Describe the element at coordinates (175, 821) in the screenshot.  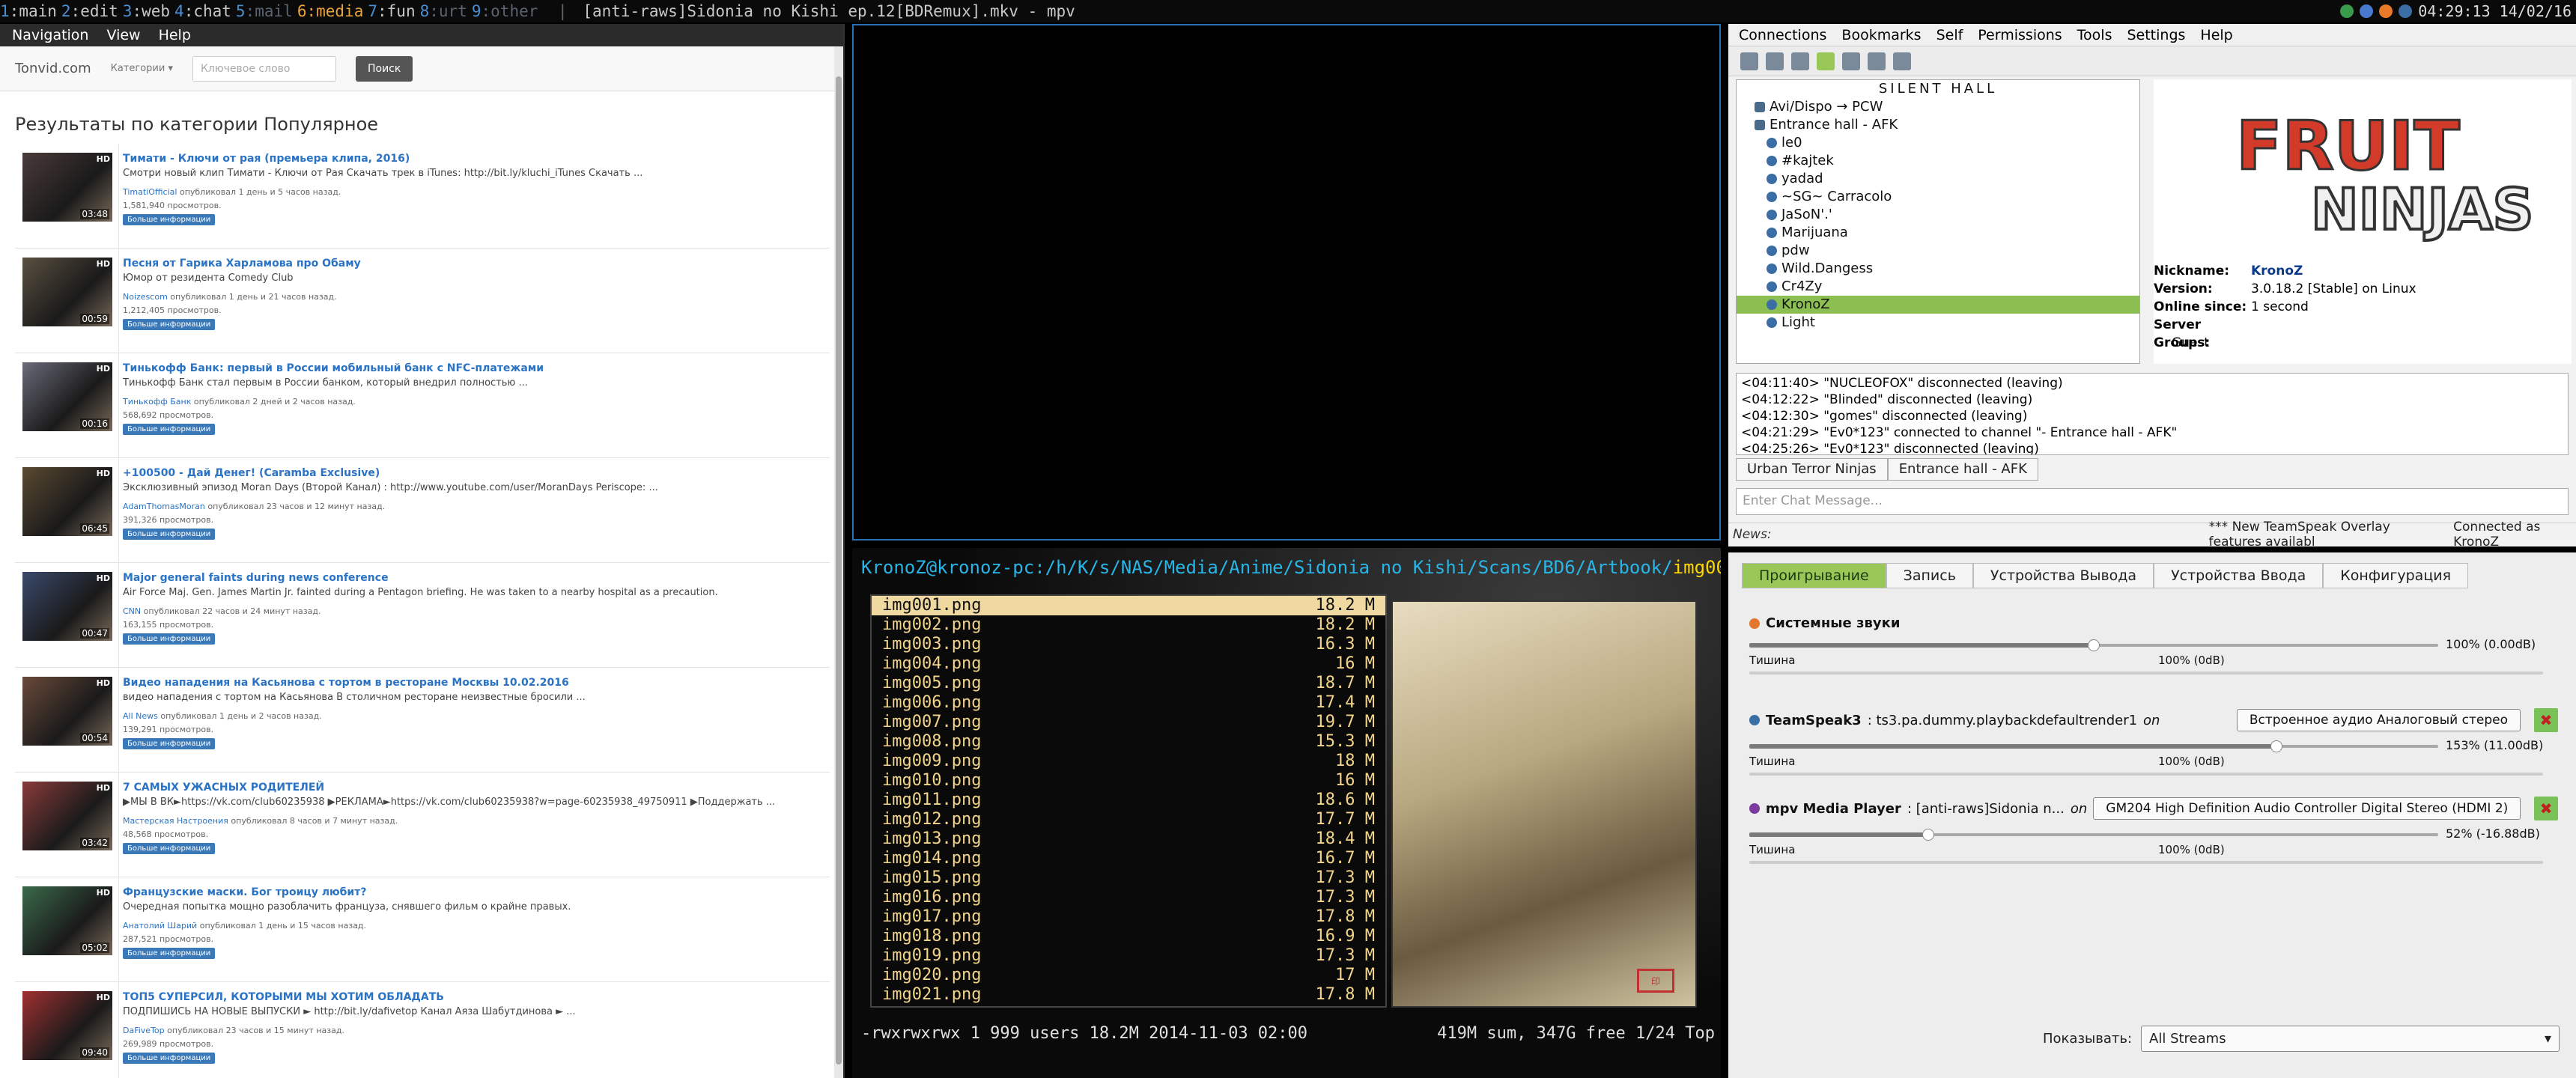
I see `video-author-link: Мастерская Настроения` at that location.